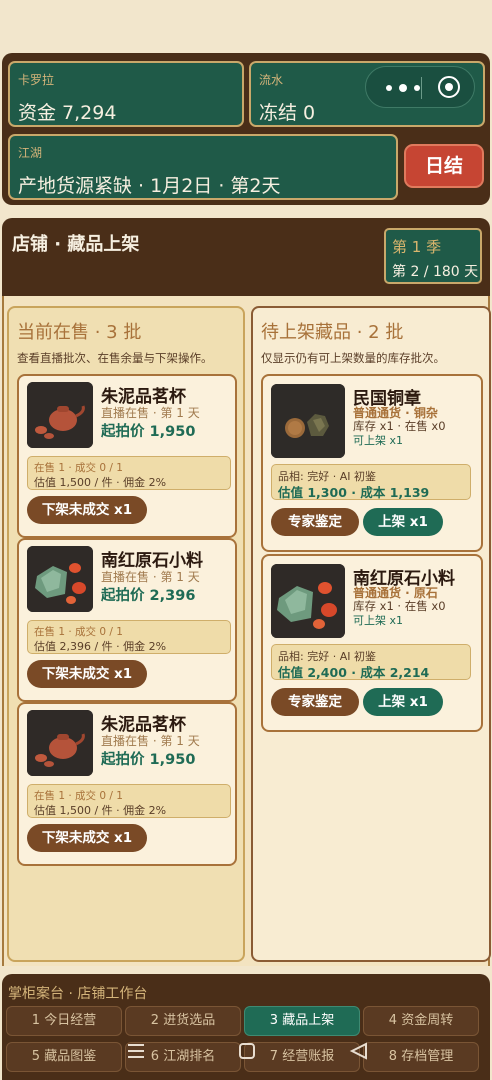 The height and width of the screenshot is (1080, 492). Describe the element at coordinates (308, 421) in the screenshot. I see `coin-image` at that location.